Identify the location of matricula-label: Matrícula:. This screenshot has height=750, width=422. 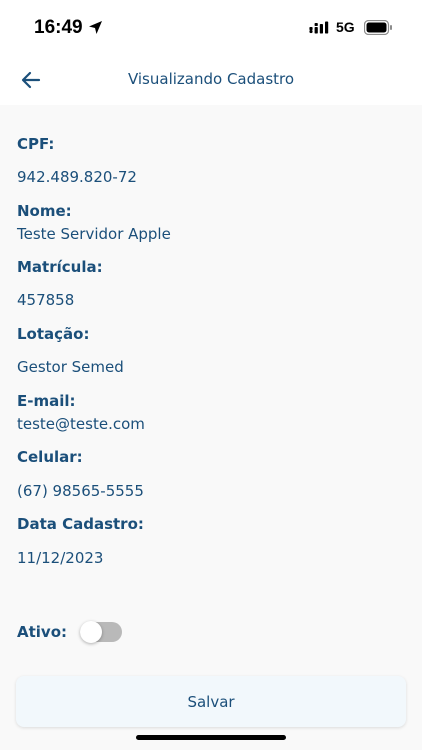
(60, 267).